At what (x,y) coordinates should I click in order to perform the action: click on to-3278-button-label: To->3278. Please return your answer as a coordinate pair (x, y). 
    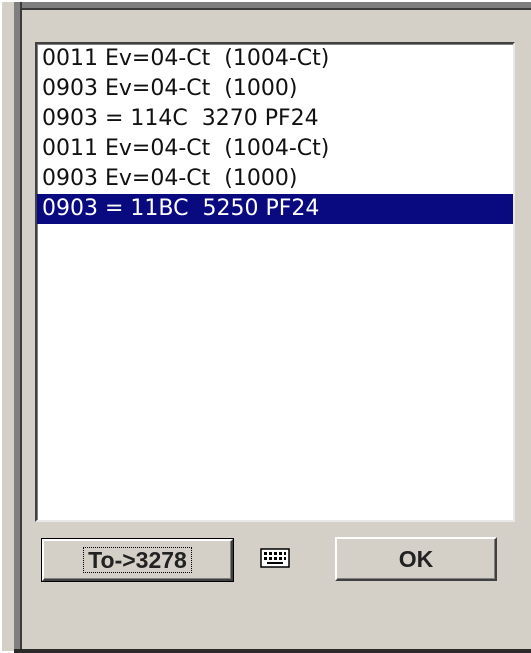
    Looking at the image, I should click on (137, 560).